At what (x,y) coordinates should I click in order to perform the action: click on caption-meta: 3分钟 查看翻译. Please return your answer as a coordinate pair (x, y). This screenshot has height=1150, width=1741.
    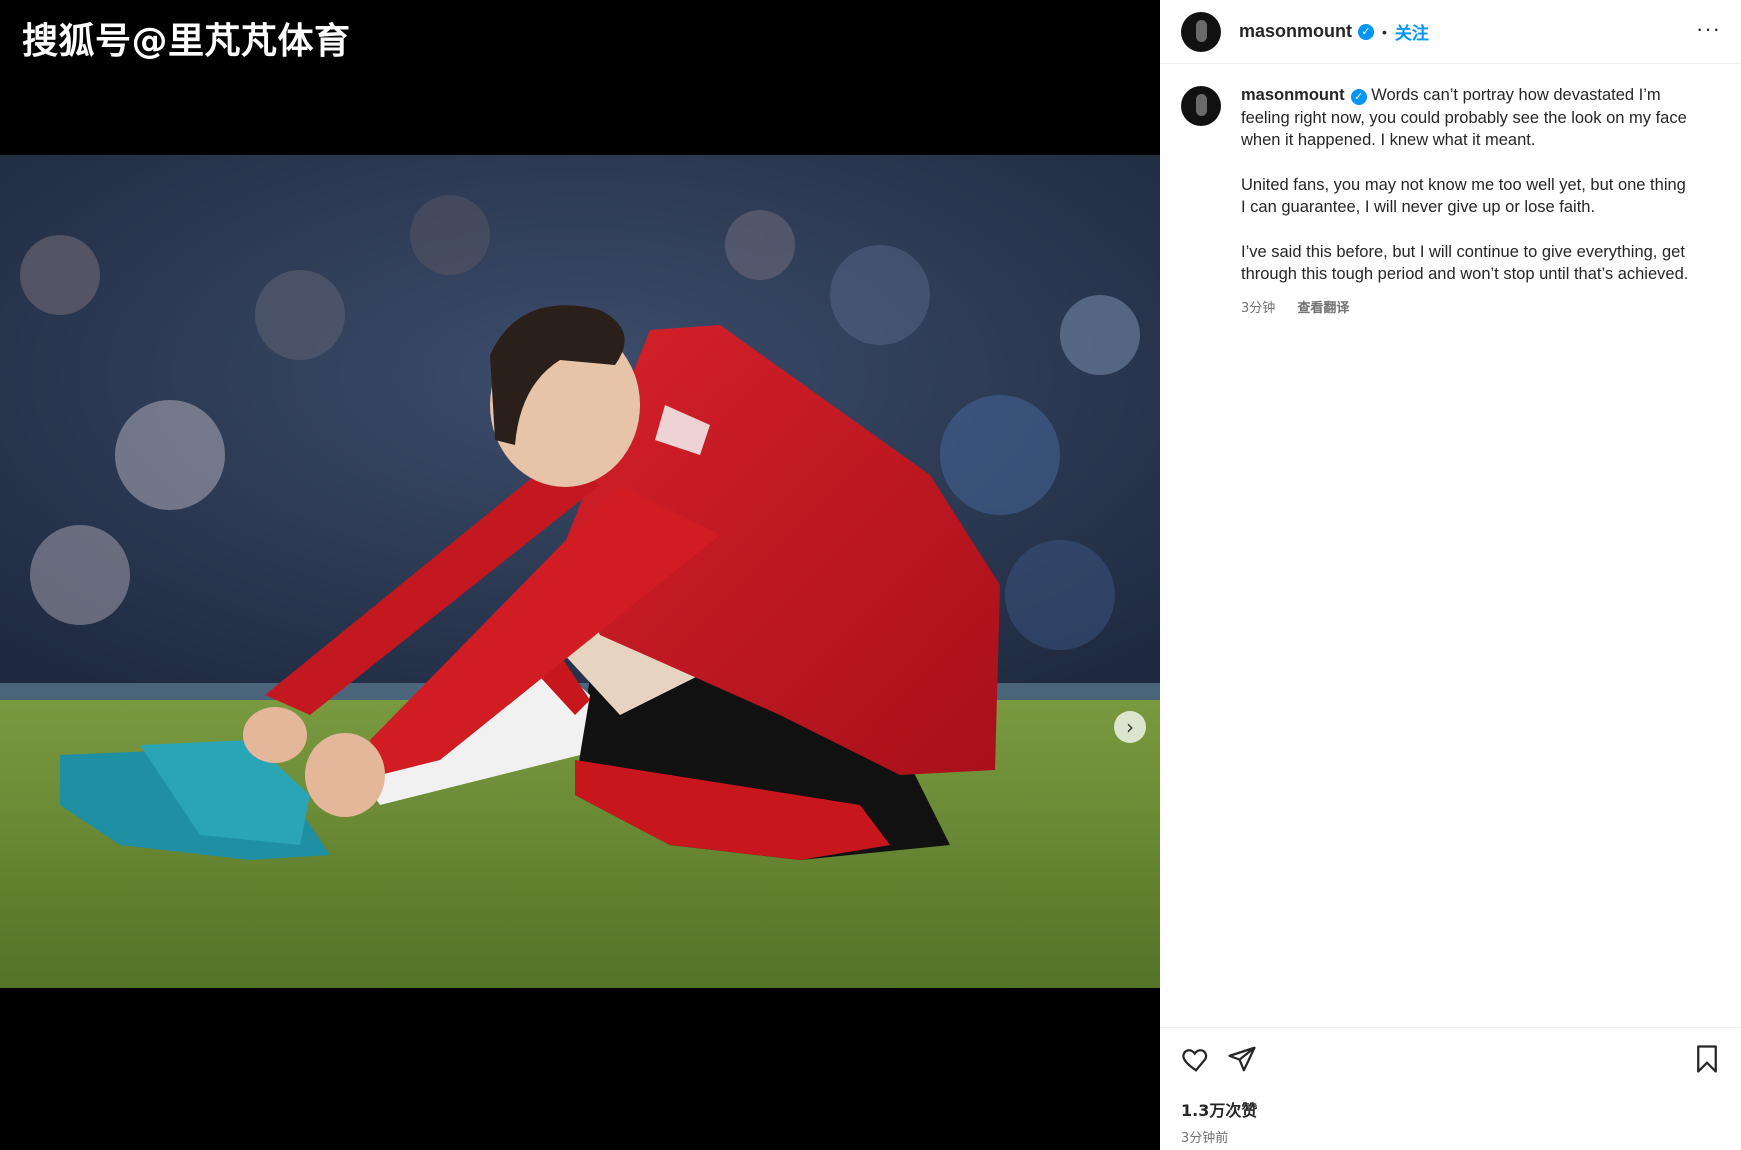
    Looking at the image, I should click on (1467, 309).